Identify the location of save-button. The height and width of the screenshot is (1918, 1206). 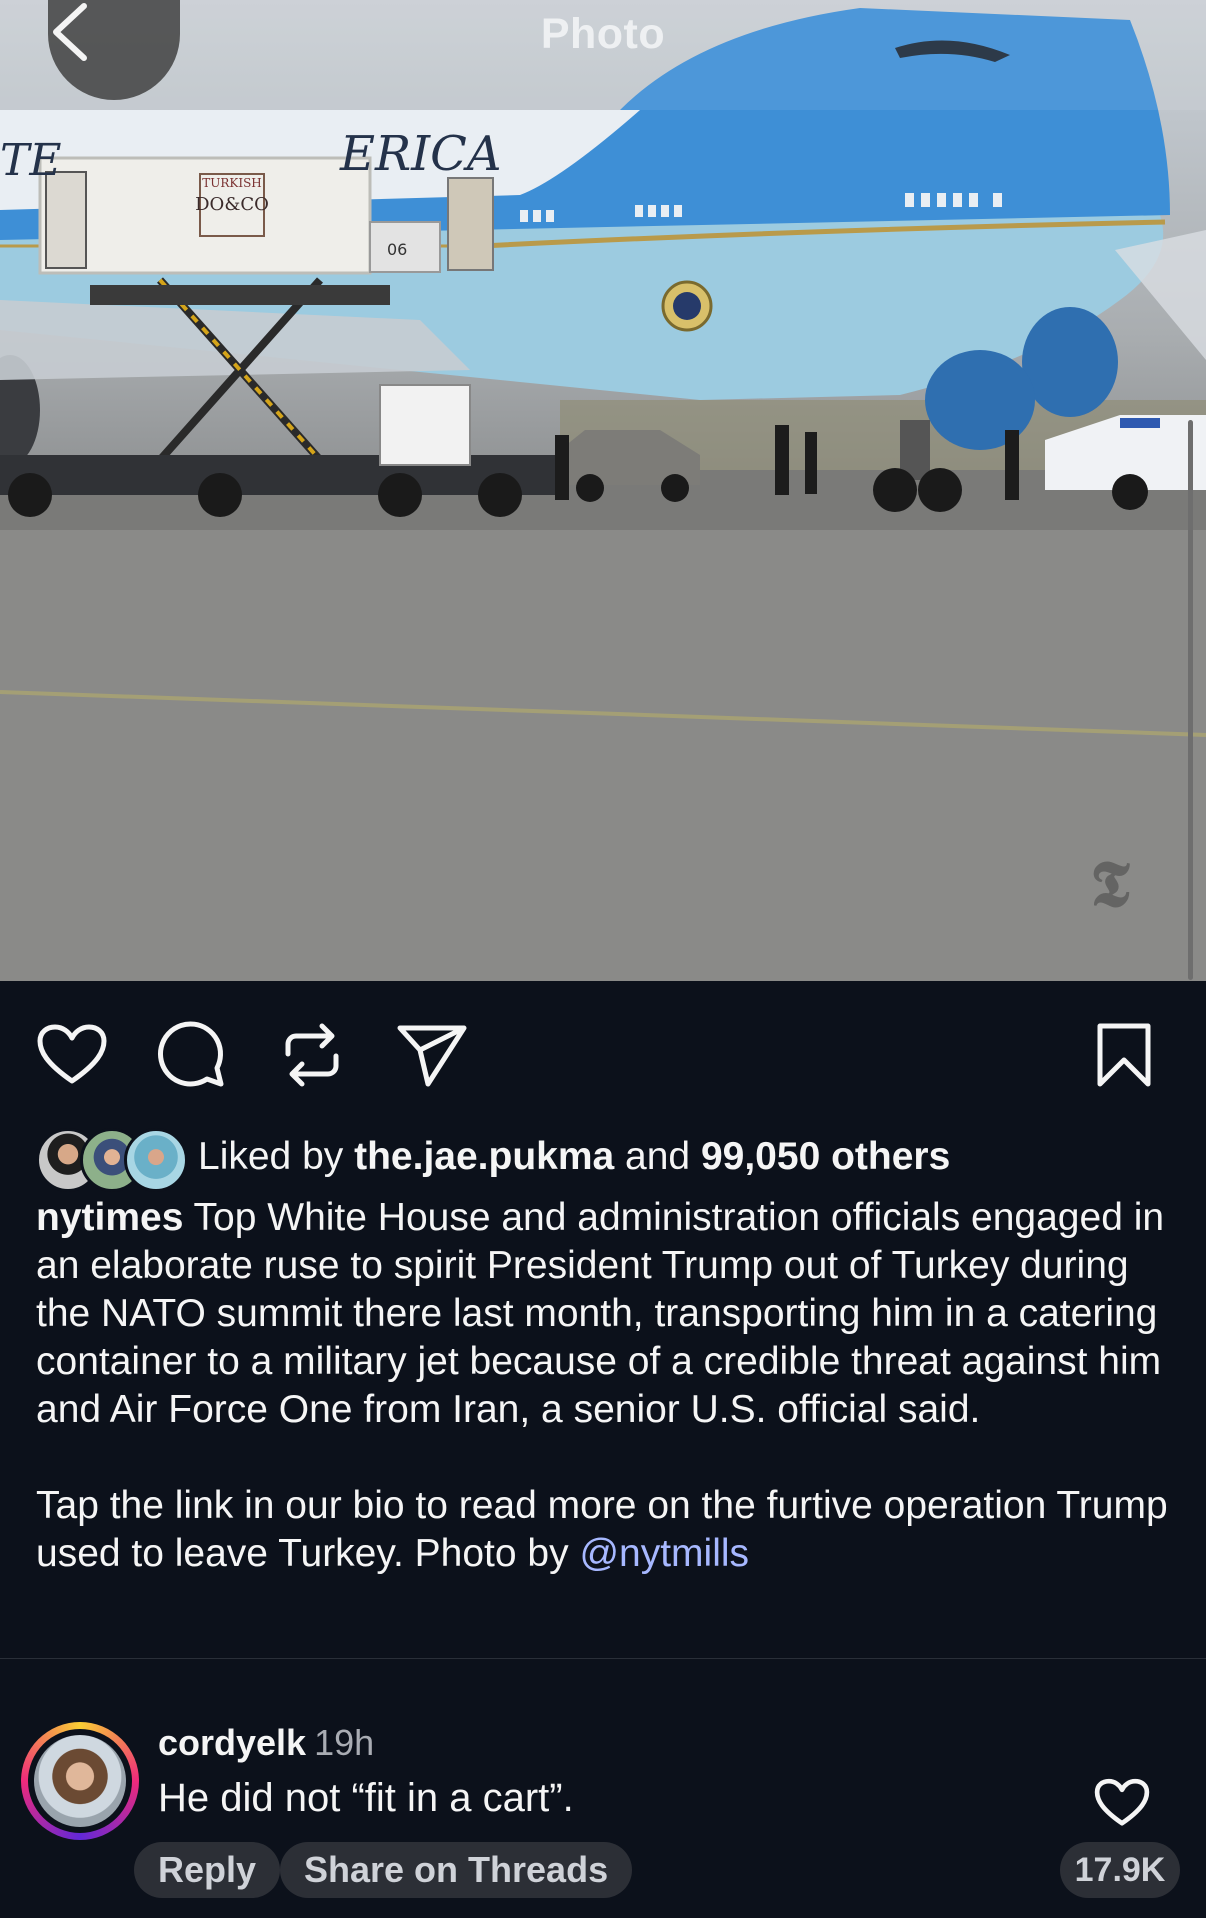
(1124, 1055).